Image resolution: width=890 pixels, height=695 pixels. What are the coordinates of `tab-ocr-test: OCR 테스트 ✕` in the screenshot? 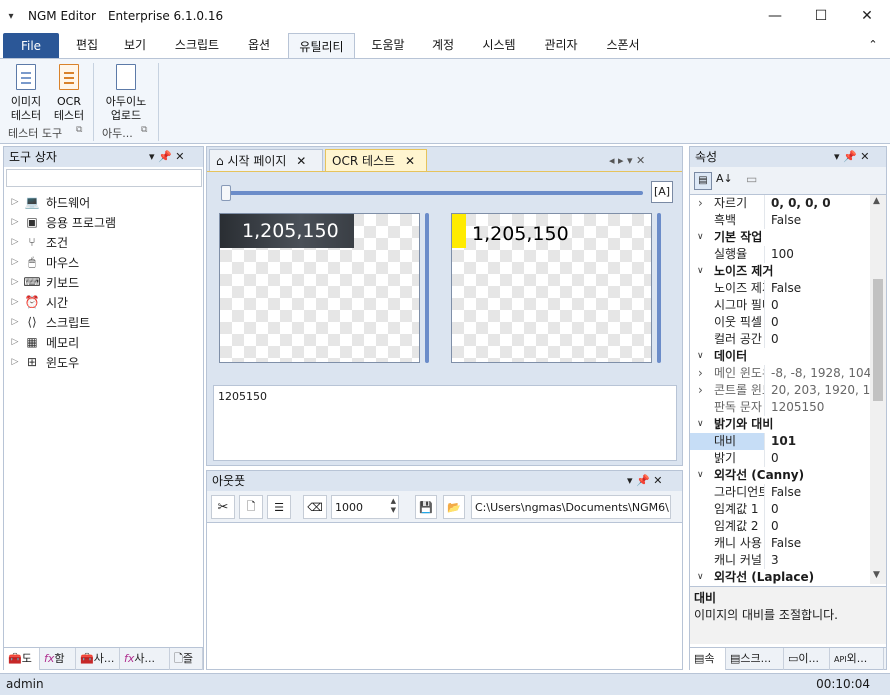 It's located at (376, 160).